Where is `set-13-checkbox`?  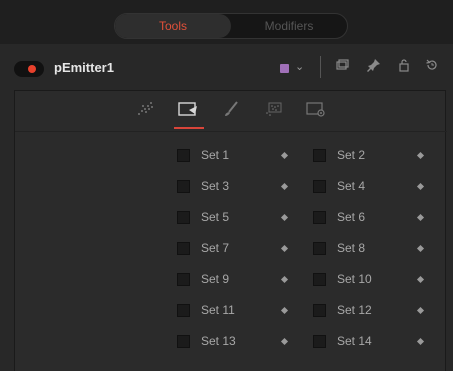 set-13-checkbox is located at coordinates (183, 341).